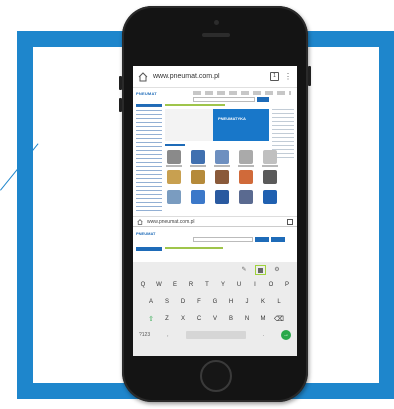 This screenshot has height=409, width=394. Describe the element at coordinates (183, 319) in the screenshot. I see `key: X` at that location.